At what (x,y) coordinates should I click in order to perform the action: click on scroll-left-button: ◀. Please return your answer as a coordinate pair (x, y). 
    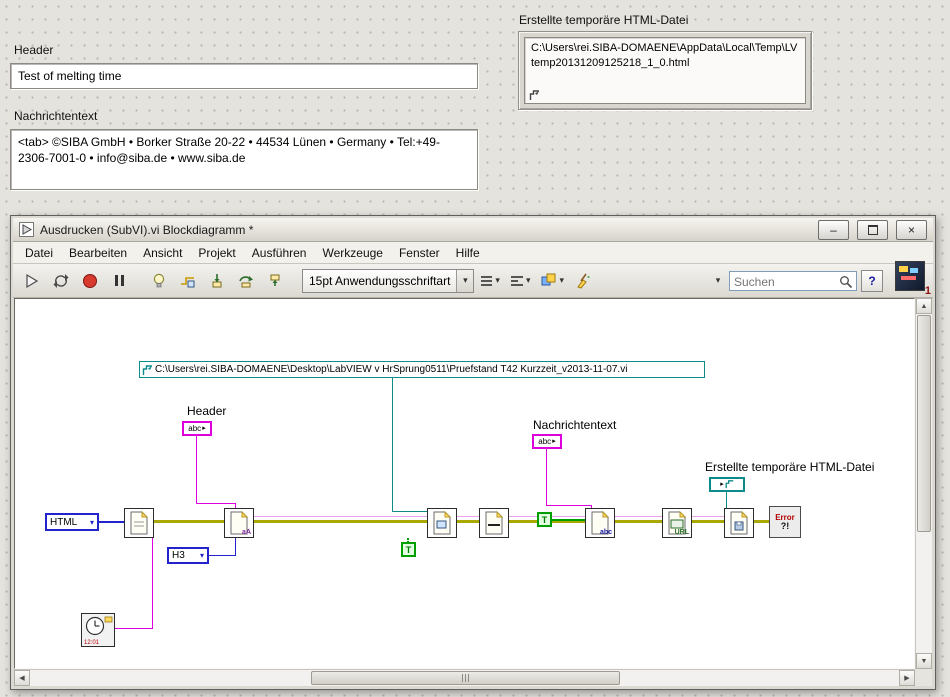
    Looking at the image, I should click on (22, 678).